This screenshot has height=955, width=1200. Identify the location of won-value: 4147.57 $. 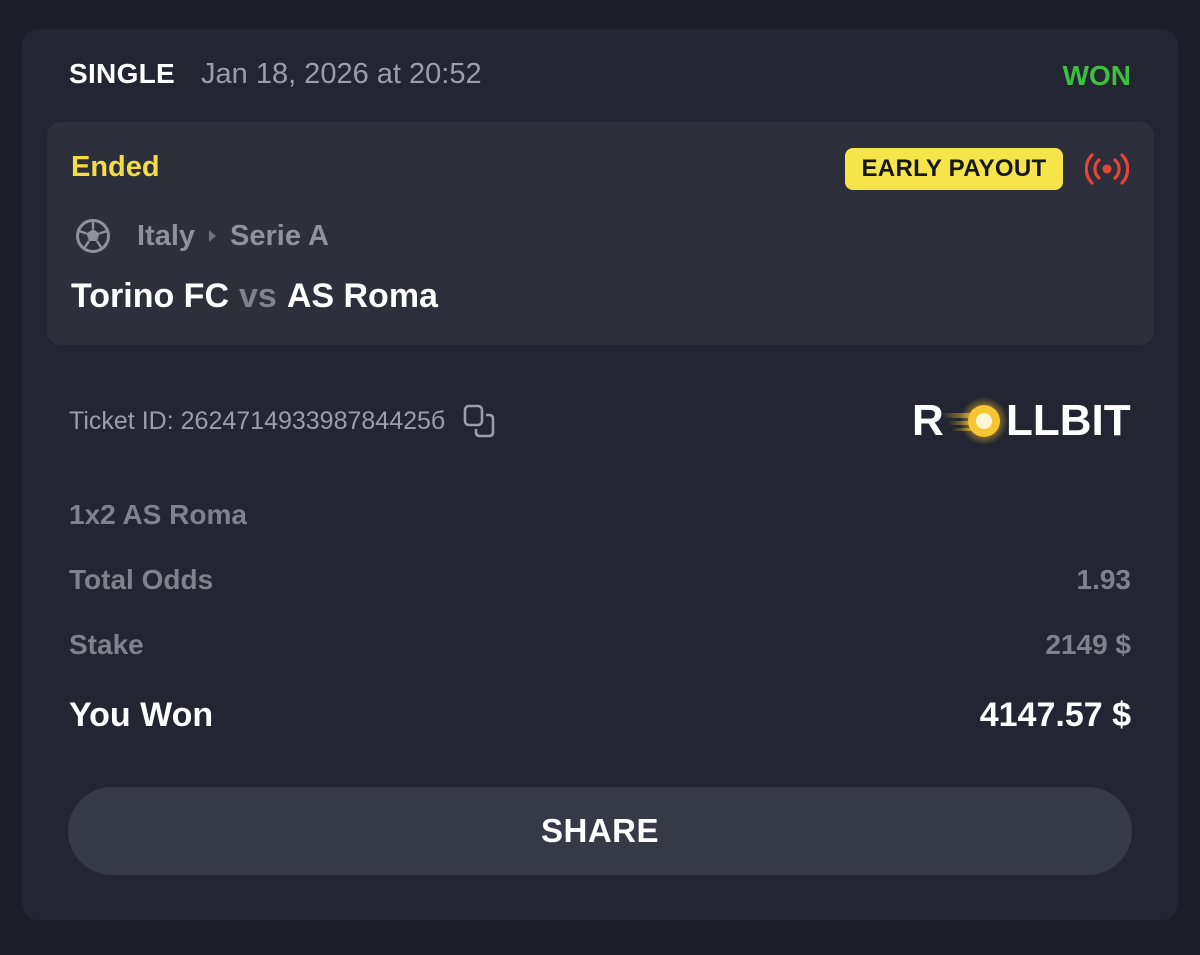
(1055, 715).